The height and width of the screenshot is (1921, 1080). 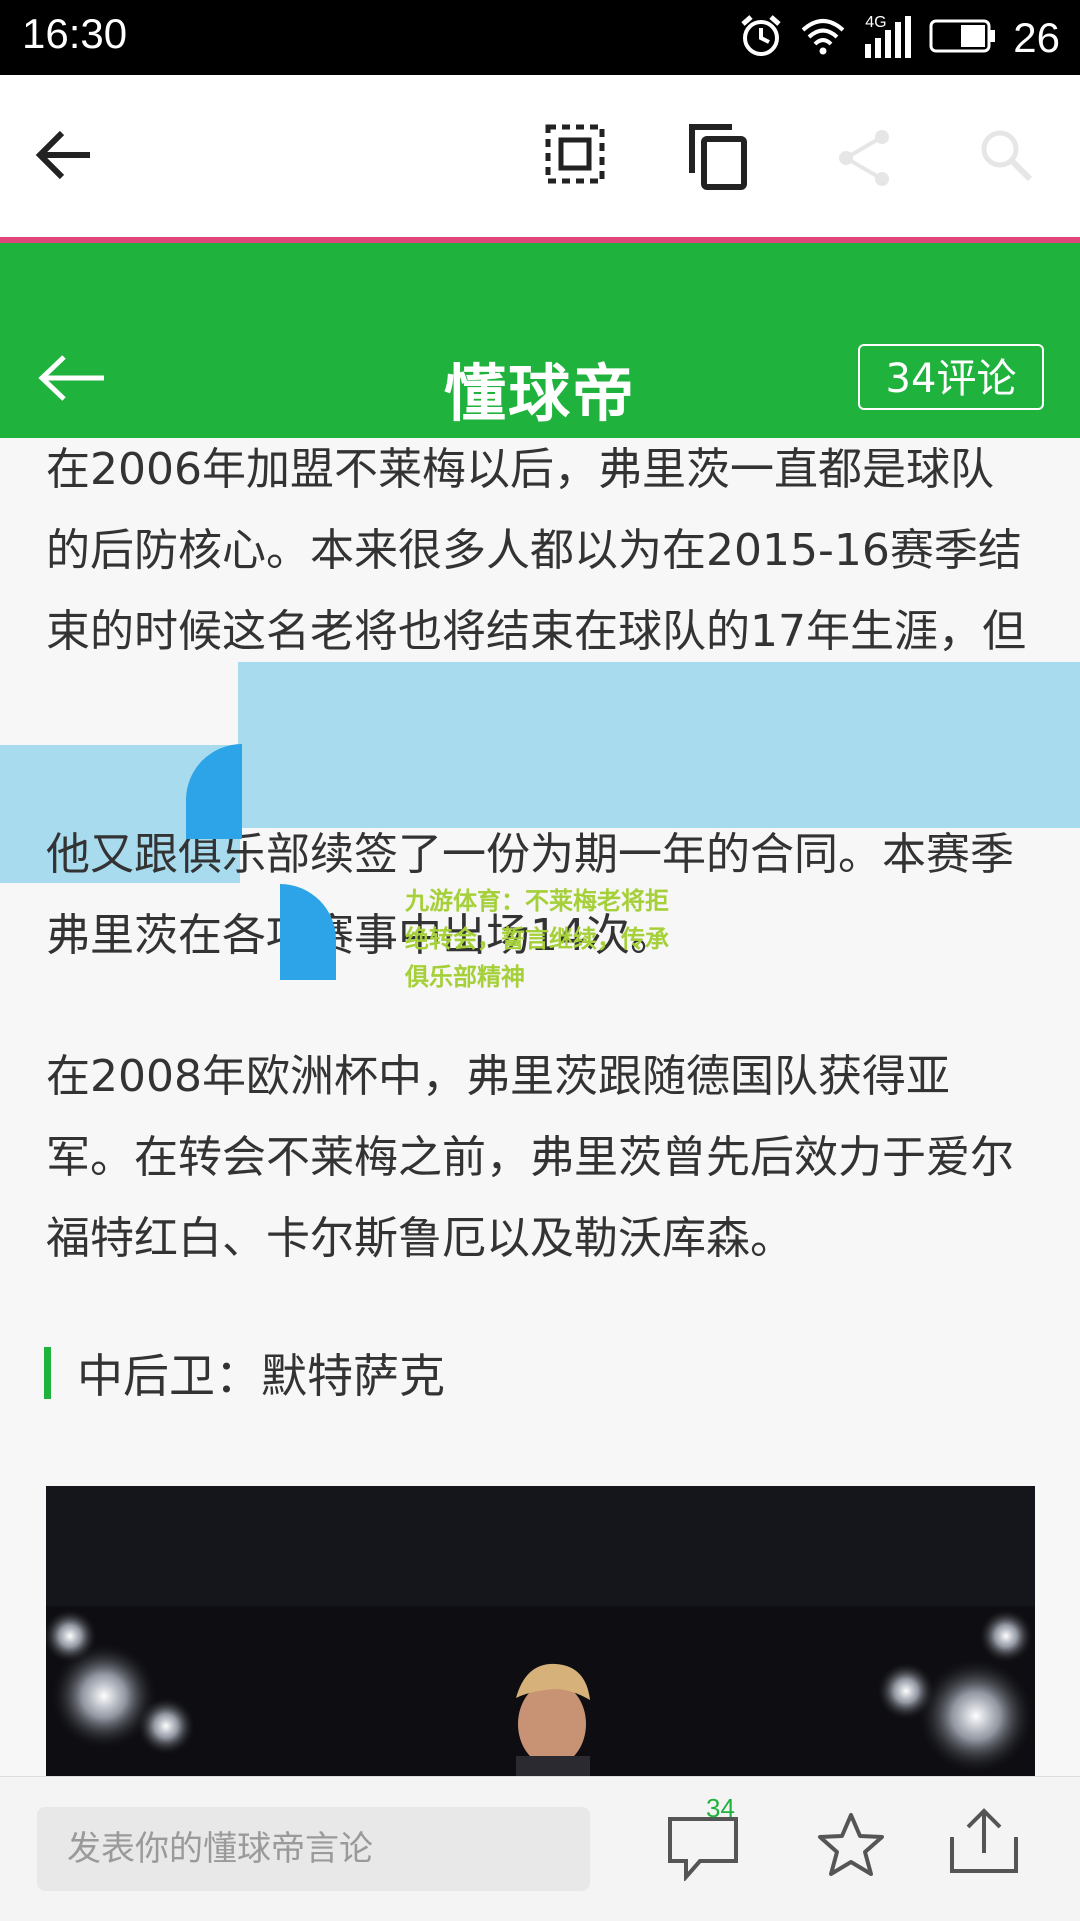 What do you see at coordinates (761, 38) in the screenshot?
I see `alarm-icon` at bounding box center [761, 38].